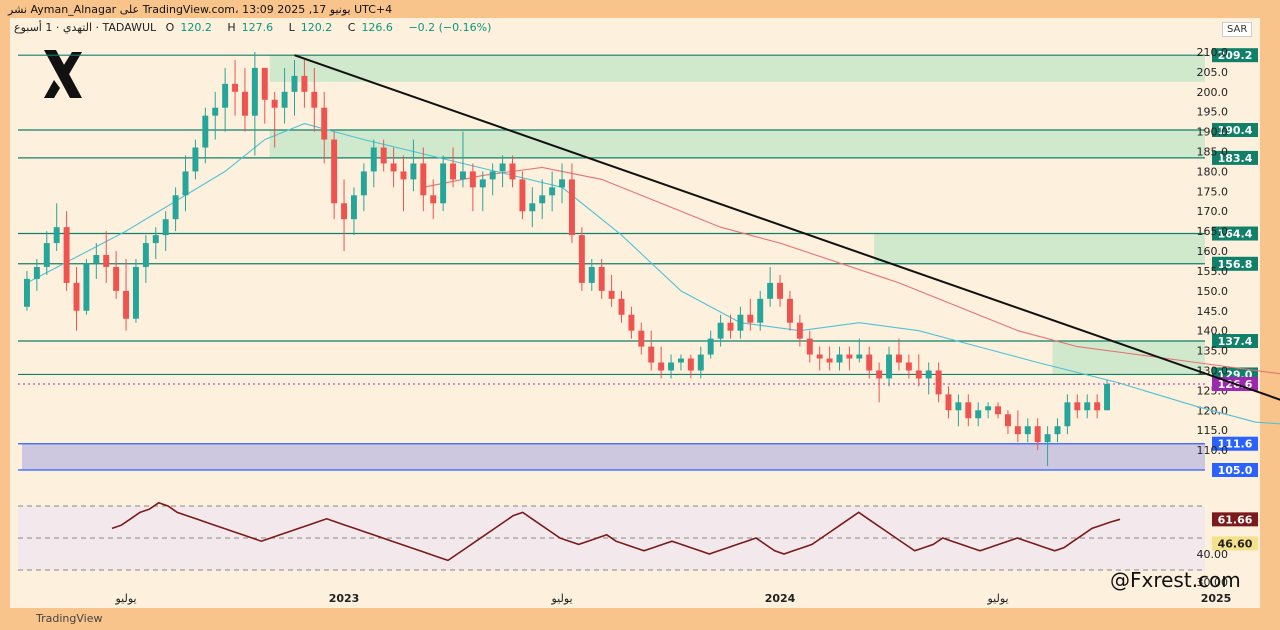 Image resolution: width=1280 pixels, height=630 pixels. Describe the element at coordinates (1213, 191) in the screenshot. I see `y-tick-label: 175.0` at that location.